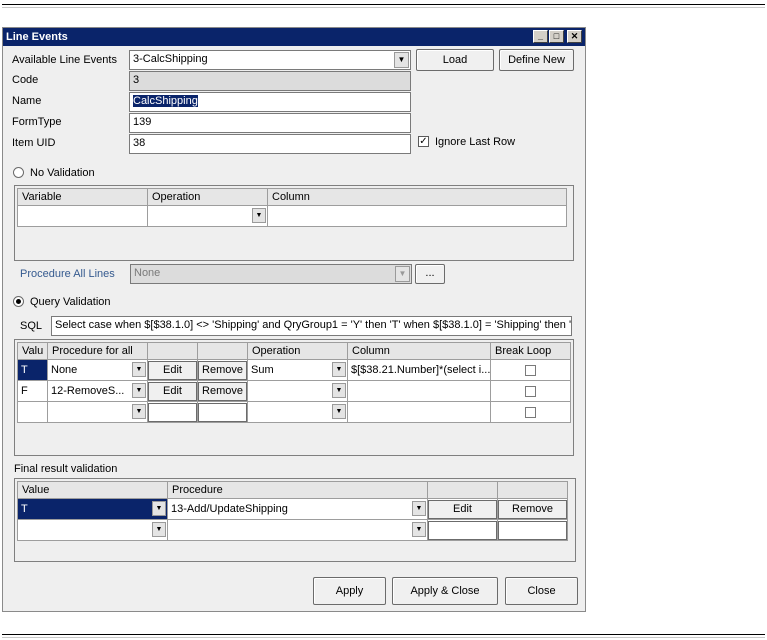  Describe the element at coordinates (92, 490) in the screenshot. I see `col-value: Value` at that location.